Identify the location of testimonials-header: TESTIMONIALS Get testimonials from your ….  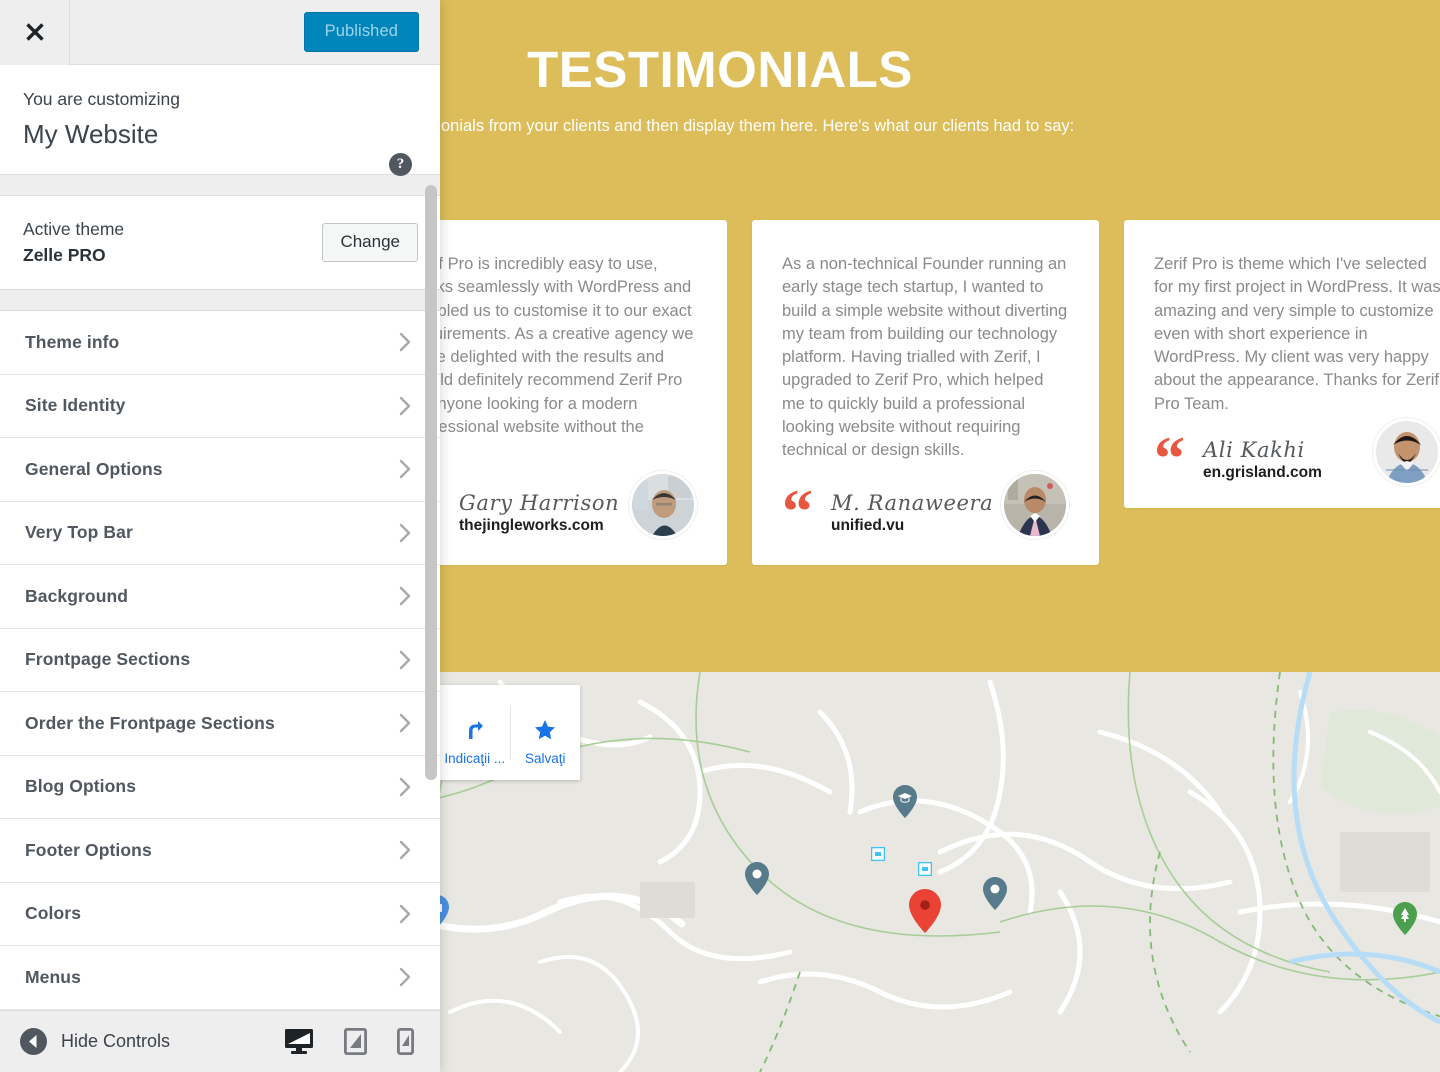
(940, 68).